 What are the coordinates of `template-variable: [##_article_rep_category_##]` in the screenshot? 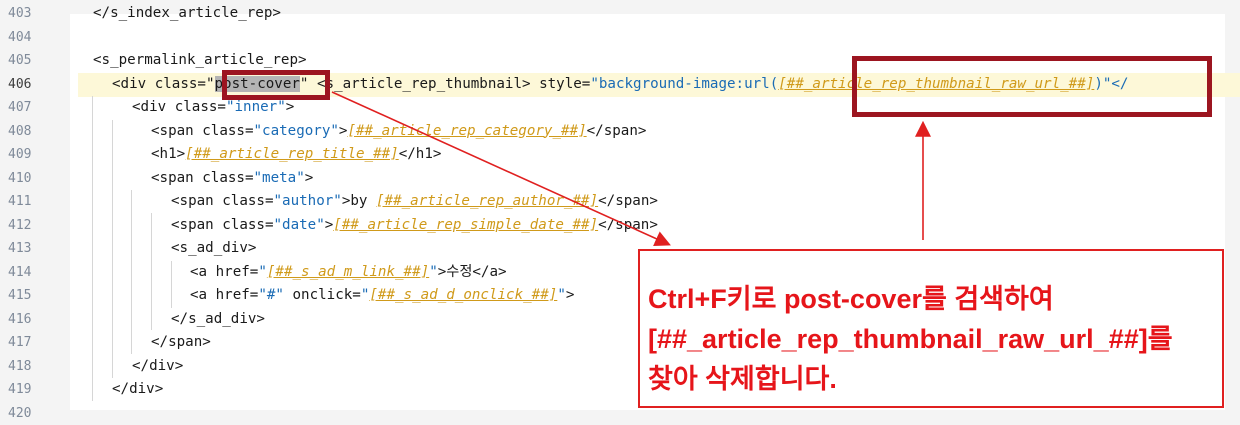 It's located at (466, 131).